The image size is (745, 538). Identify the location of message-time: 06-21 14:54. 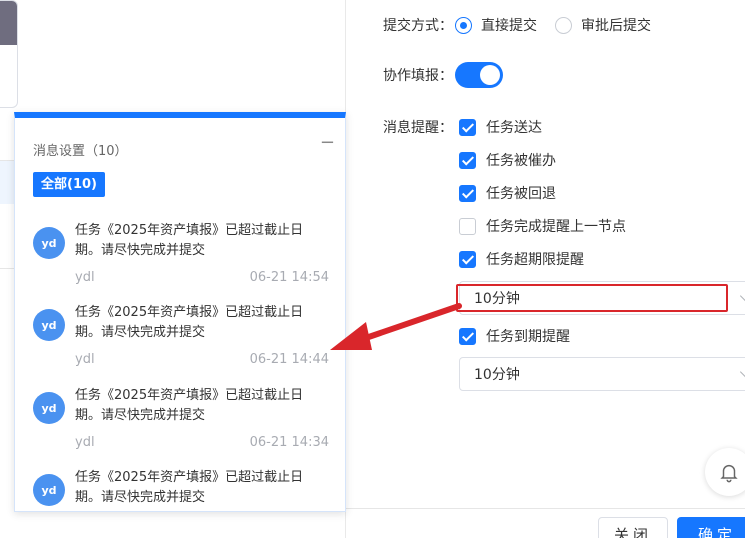
(289, 277).